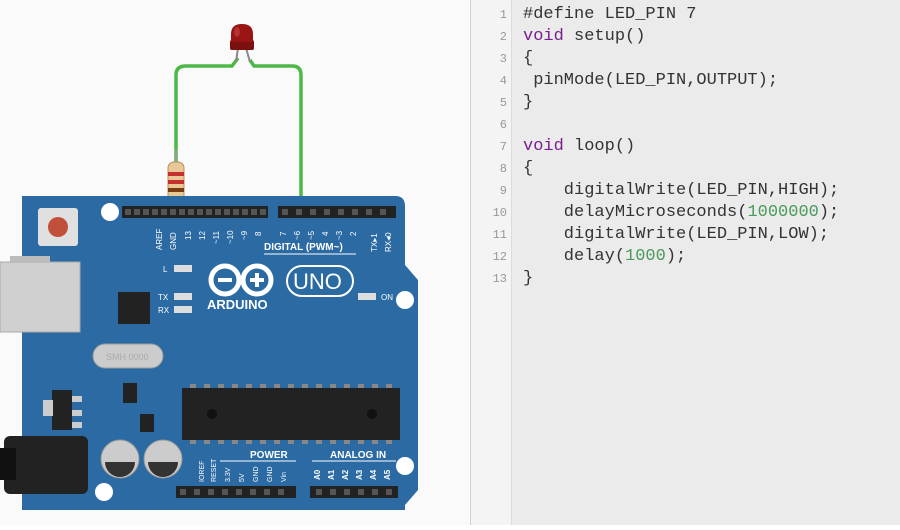  Describe the element at coordinates (373, 474) in the screenshot. I see `pin-label: A4` at that location.